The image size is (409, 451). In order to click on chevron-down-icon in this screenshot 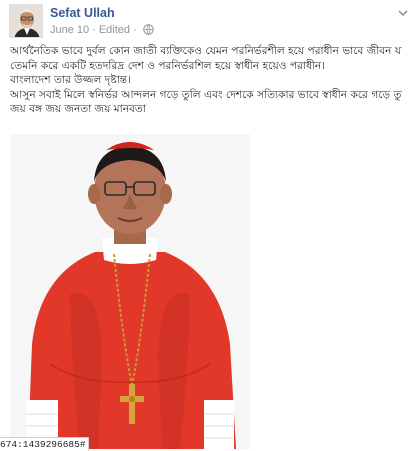, I will do `click(403, 12)`.